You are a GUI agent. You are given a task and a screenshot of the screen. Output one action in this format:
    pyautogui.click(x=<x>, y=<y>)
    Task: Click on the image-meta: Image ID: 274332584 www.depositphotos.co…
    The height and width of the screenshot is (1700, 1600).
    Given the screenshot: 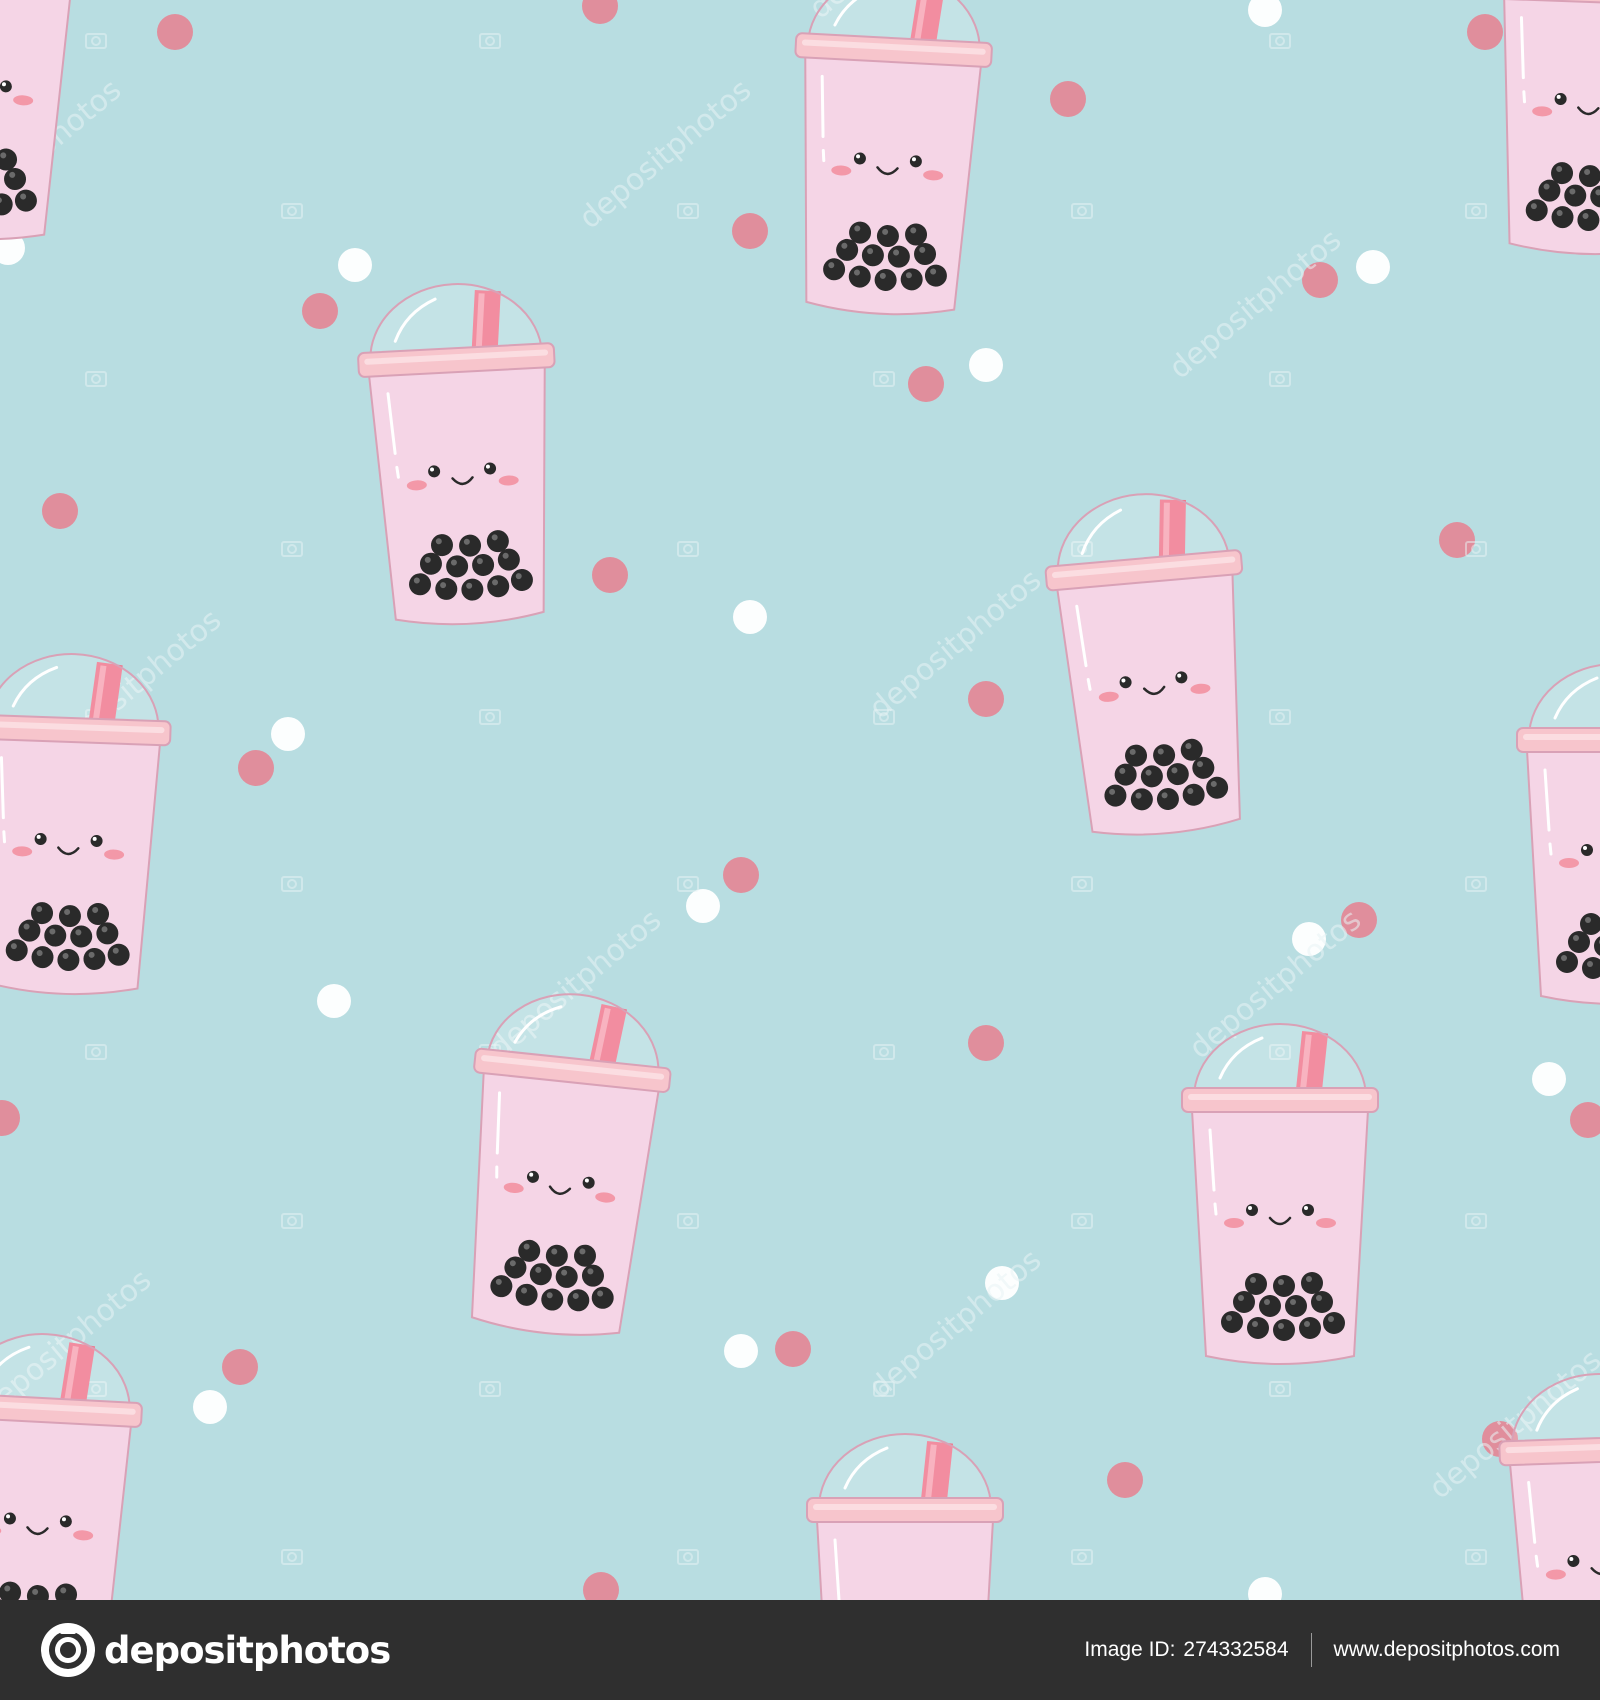 What is the action you would take?
    pyautogui.click(x=1322, y=1650)
    